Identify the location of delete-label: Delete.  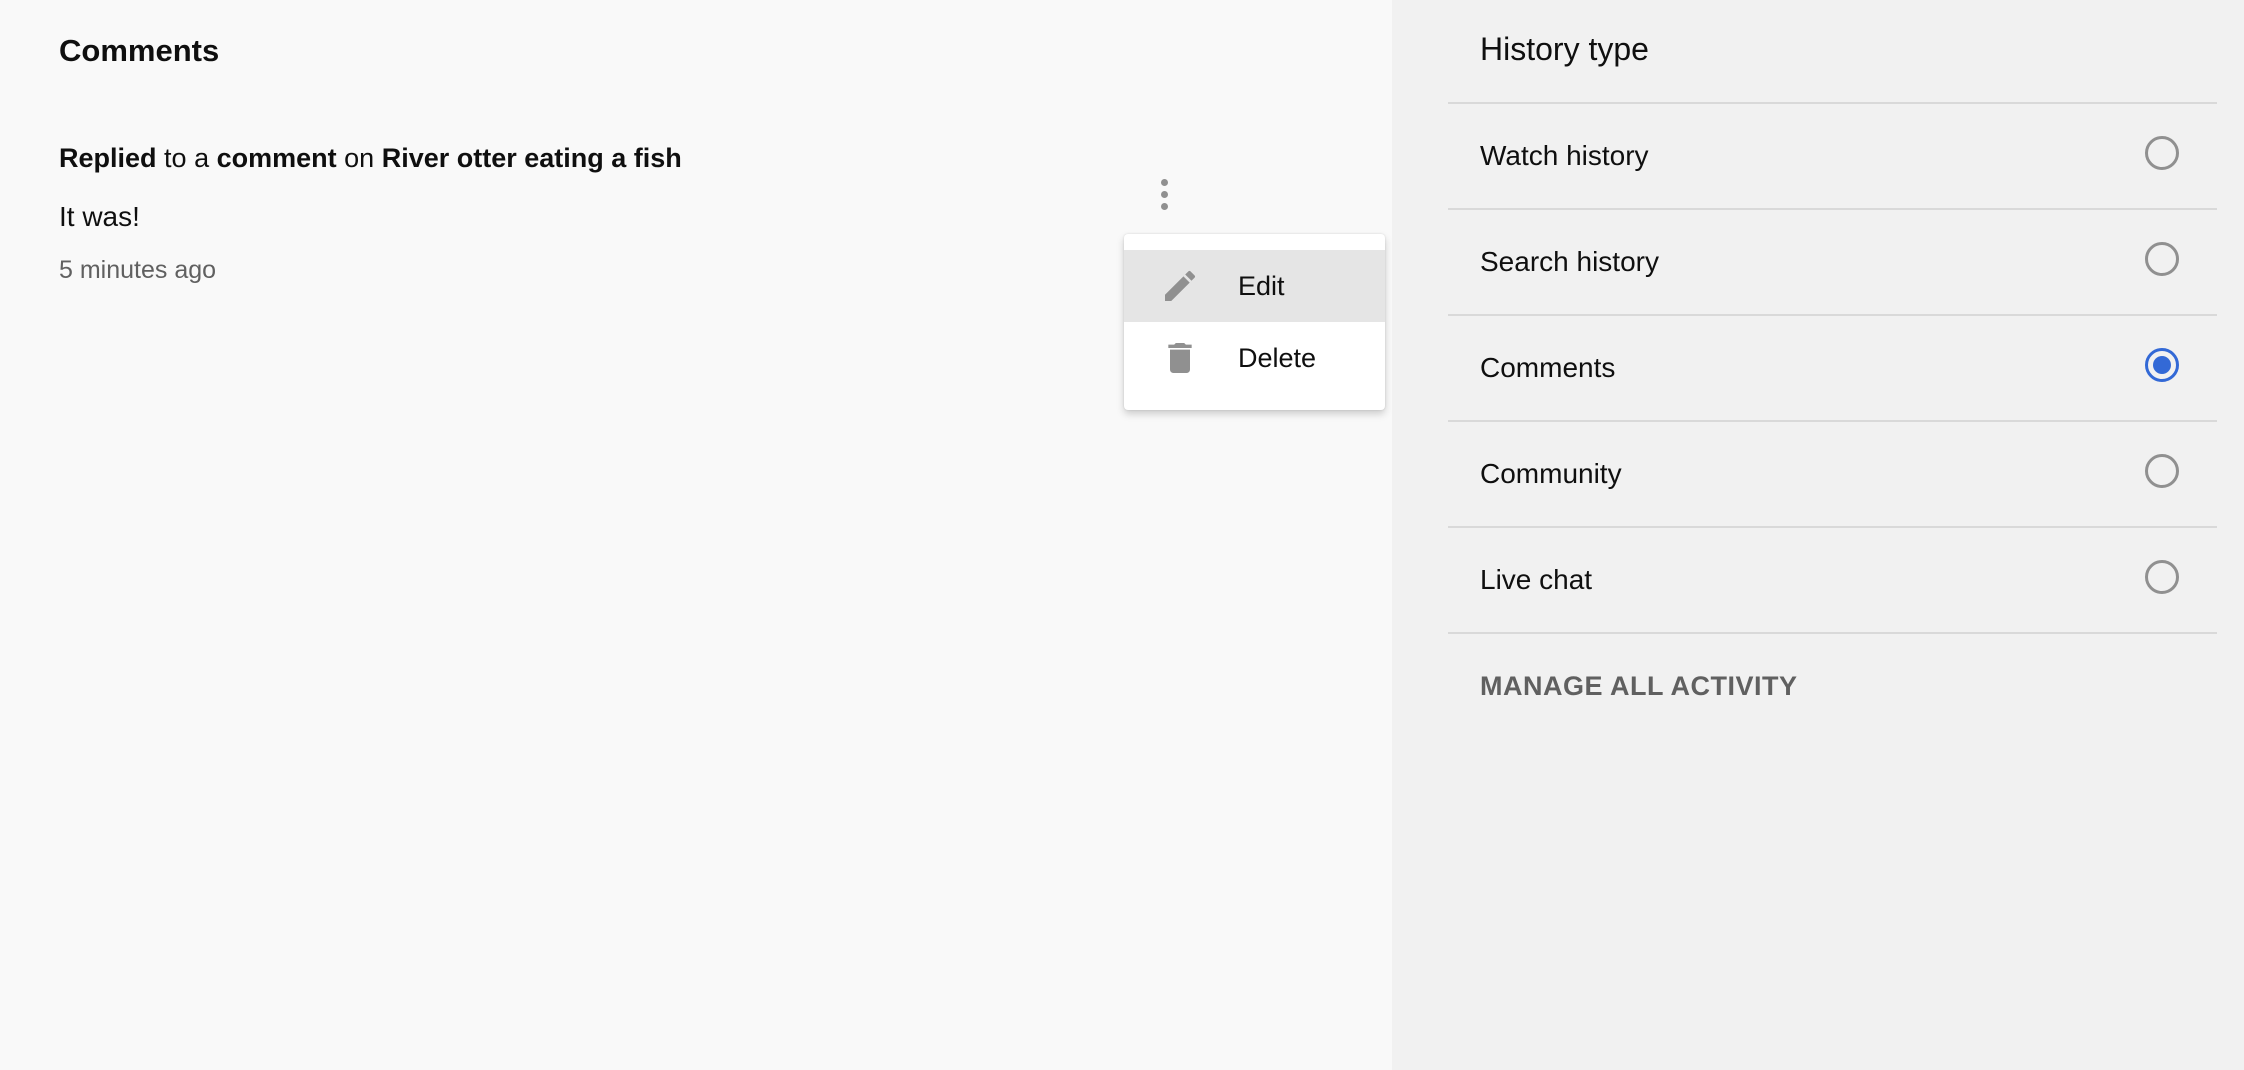
(1277, 358).